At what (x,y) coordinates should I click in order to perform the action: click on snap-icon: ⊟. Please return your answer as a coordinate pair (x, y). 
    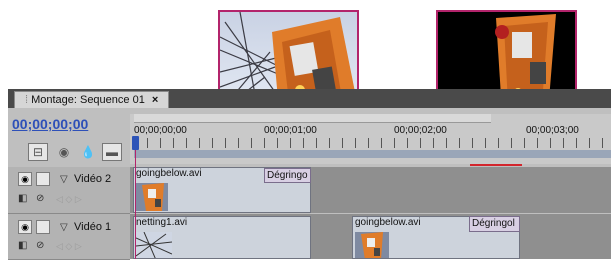
    Looking at the image, I should click on (38, 152).